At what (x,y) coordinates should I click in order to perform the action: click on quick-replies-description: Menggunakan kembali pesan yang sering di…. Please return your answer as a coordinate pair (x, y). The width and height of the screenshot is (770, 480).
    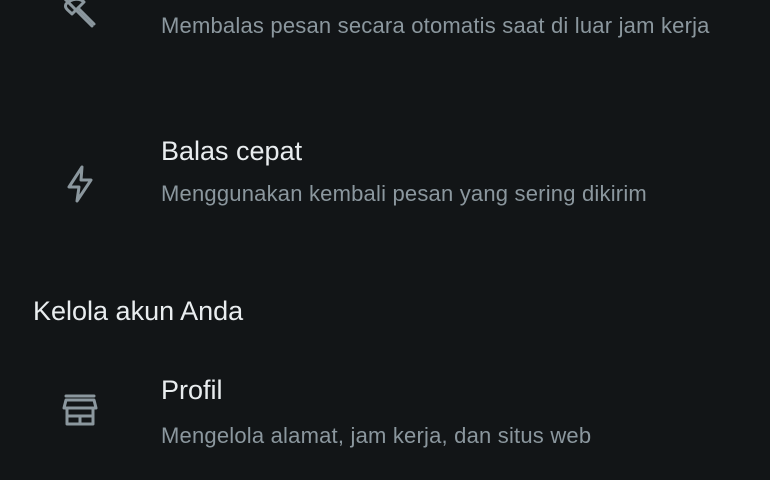
    Looking at the image, I should click on (404, 193).